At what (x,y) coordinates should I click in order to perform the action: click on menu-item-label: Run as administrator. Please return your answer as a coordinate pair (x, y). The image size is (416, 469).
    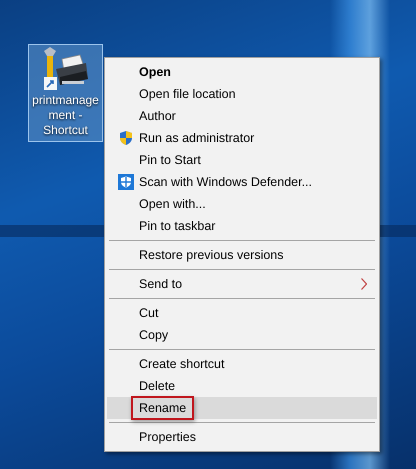
    Looking at the image, I should click on (196, 138).